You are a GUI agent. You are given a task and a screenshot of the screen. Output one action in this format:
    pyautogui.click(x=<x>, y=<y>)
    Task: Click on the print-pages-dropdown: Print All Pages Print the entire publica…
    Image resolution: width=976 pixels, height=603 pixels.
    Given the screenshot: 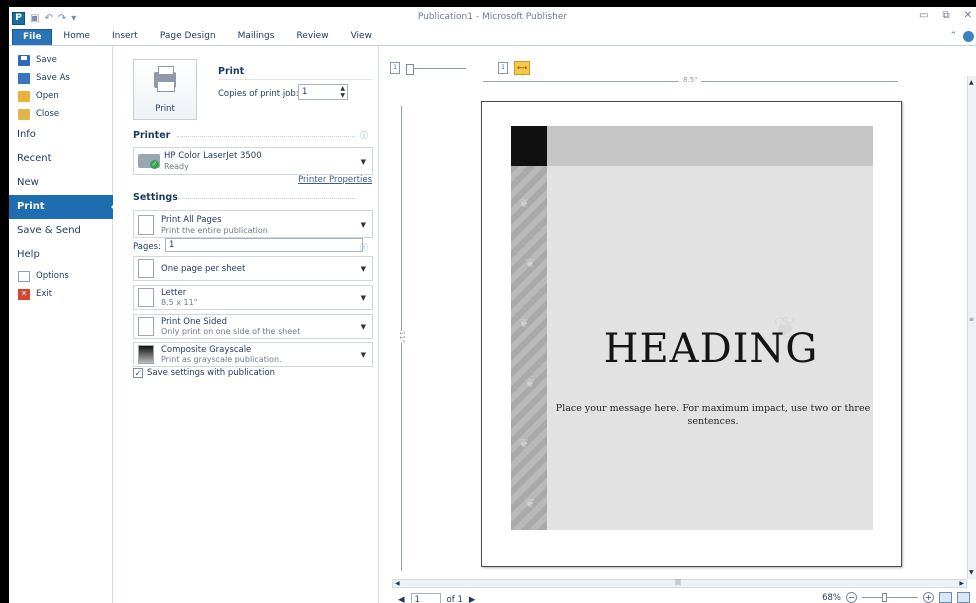 What is the action you would take?
    pyautogui.click(x=253, y=224)
    